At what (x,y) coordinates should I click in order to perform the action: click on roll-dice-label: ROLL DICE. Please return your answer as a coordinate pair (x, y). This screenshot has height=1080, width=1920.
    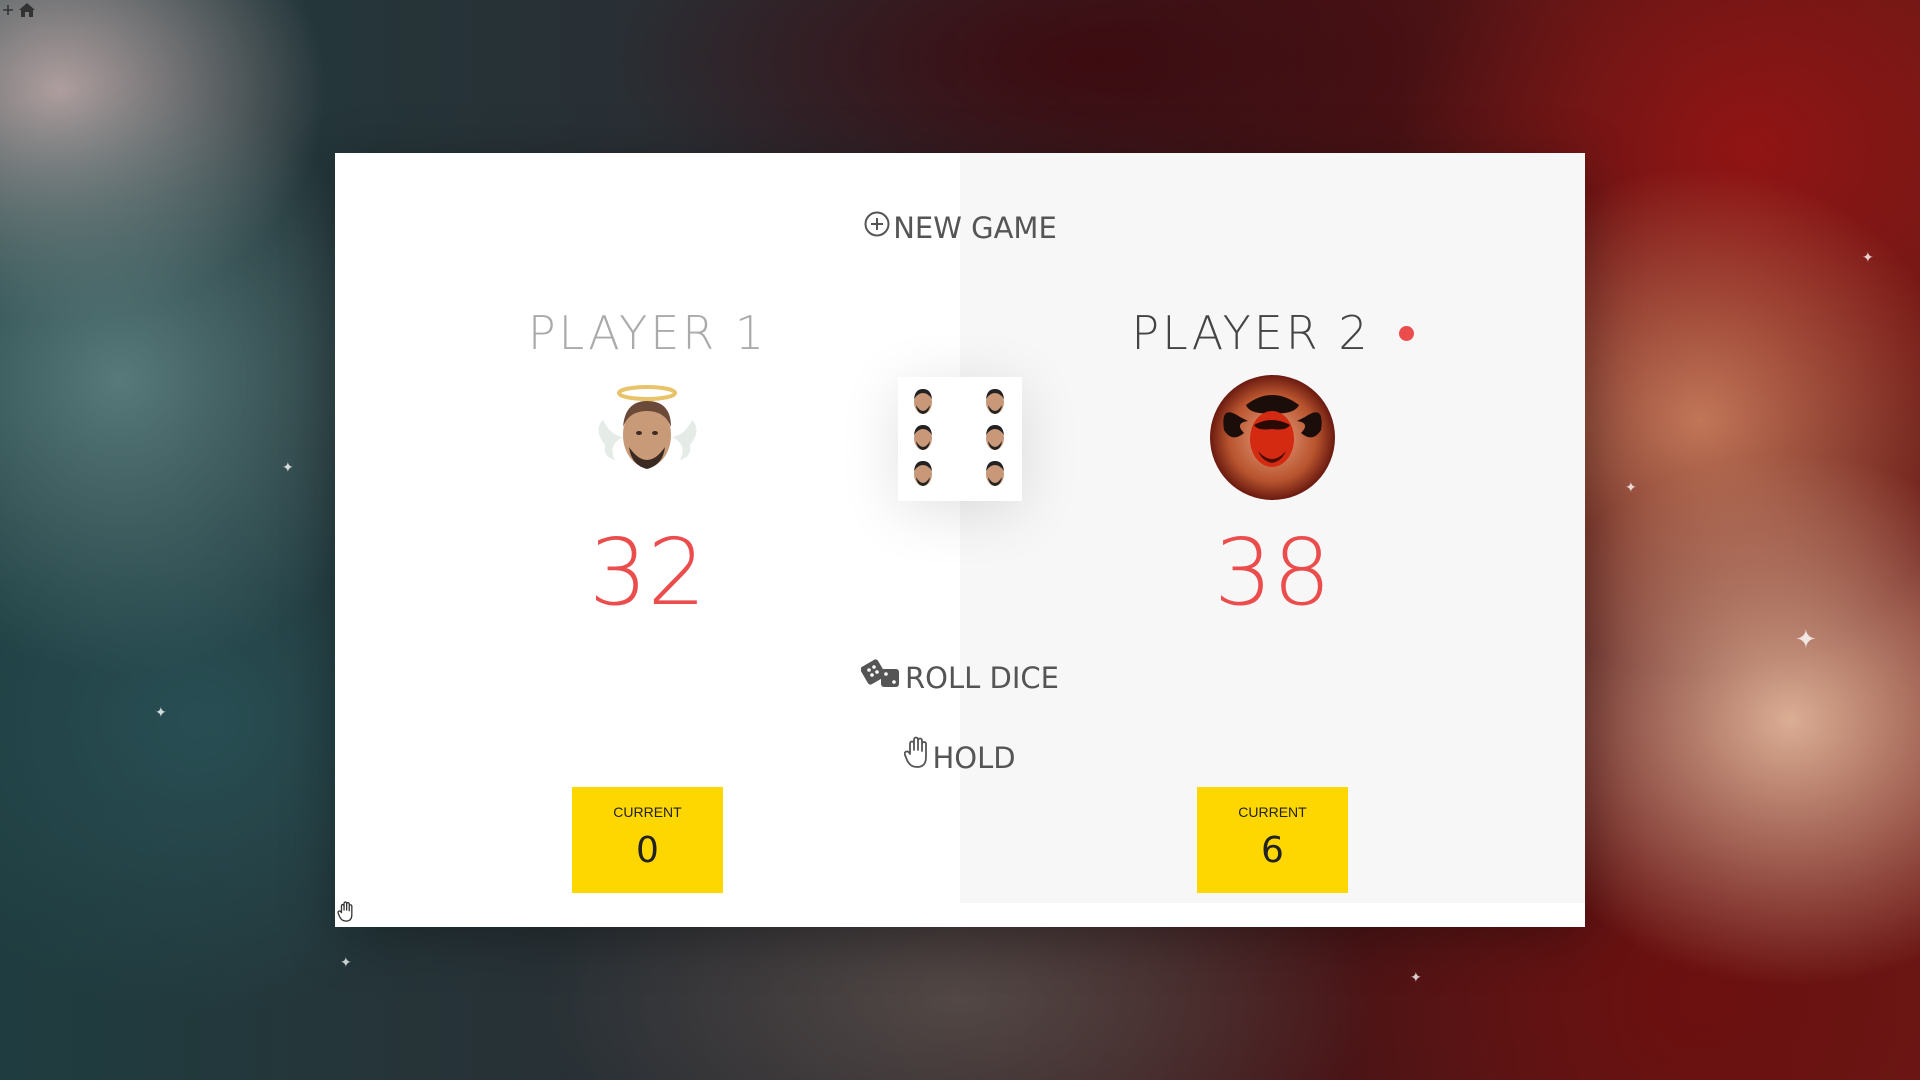
    Looking at the image, I should click on (982, 678).